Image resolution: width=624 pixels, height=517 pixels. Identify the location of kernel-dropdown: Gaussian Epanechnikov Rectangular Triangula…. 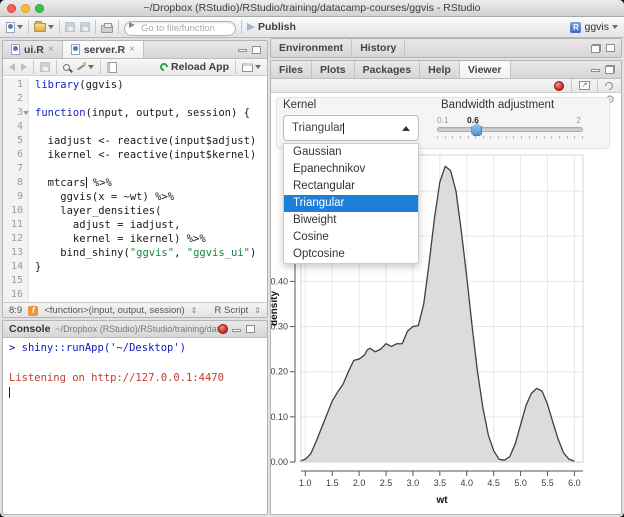
(351, 203).